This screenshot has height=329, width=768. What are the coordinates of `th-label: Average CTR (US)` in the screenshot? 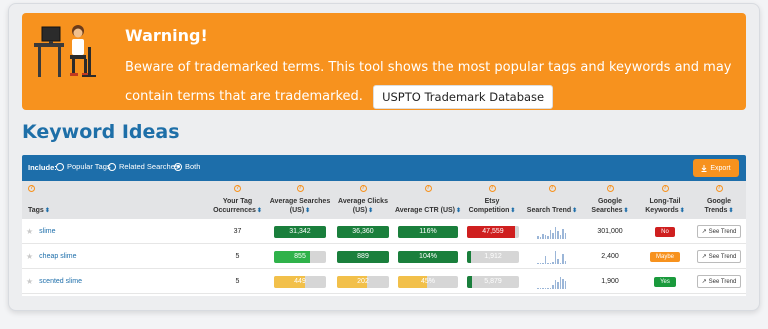 It's located at (424, 210).